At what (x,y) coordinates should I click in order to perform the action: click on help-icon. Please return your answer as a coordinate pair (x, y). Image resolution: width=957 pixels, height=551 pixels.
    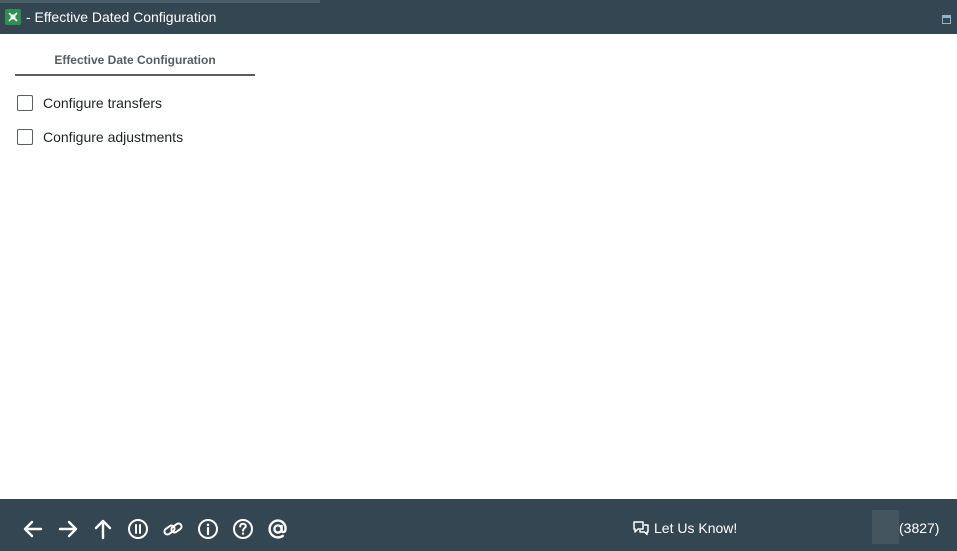
    Looking at the image, I should click on (243, 529).